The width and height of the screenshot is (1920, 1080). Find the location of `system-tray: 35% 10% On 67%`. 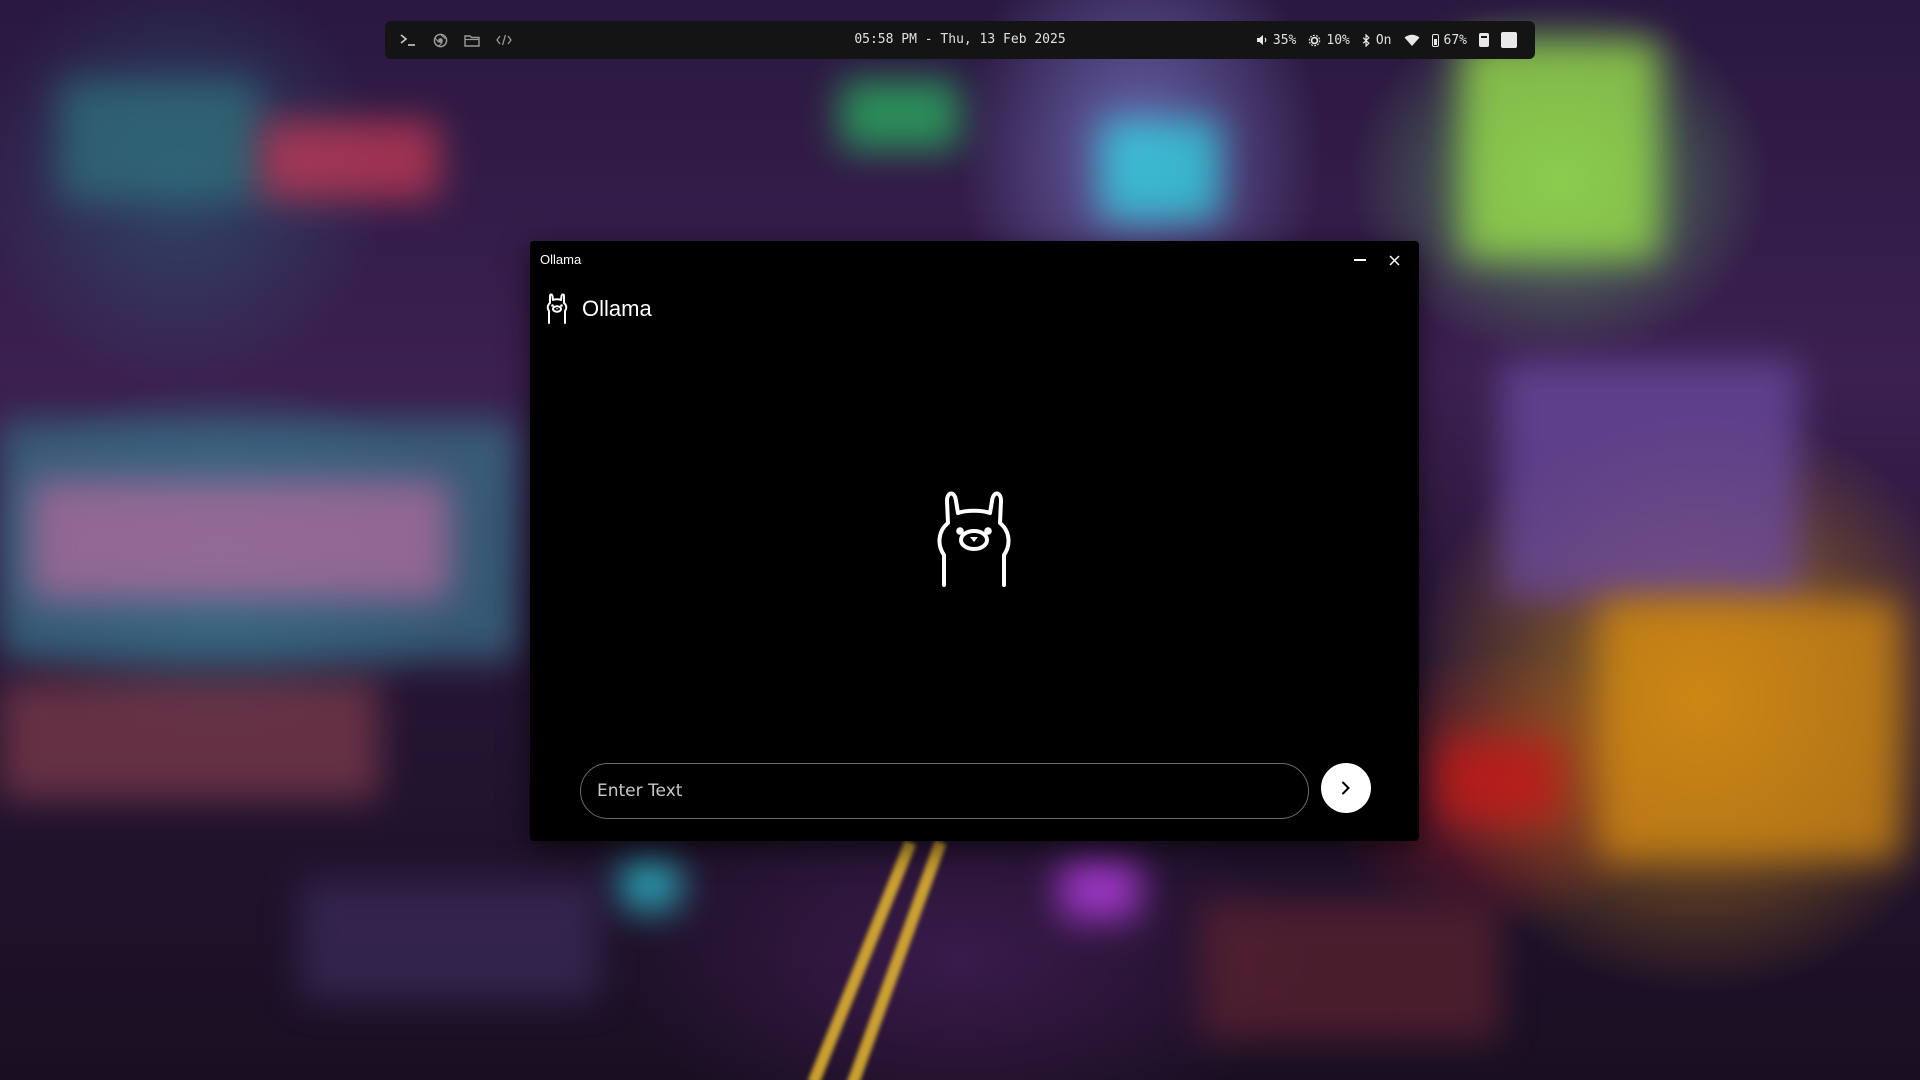

system-tray: 35% 10% On 67% is located at coordinates (1386, 40).